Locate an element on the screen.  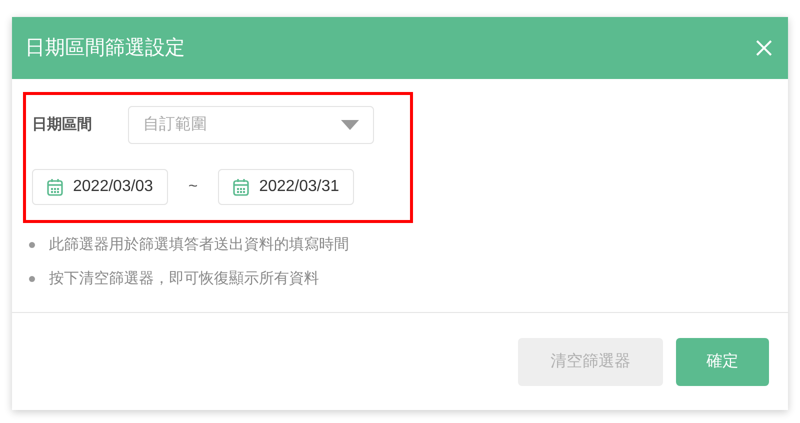
close-icon is located at coordinates (764, 48).